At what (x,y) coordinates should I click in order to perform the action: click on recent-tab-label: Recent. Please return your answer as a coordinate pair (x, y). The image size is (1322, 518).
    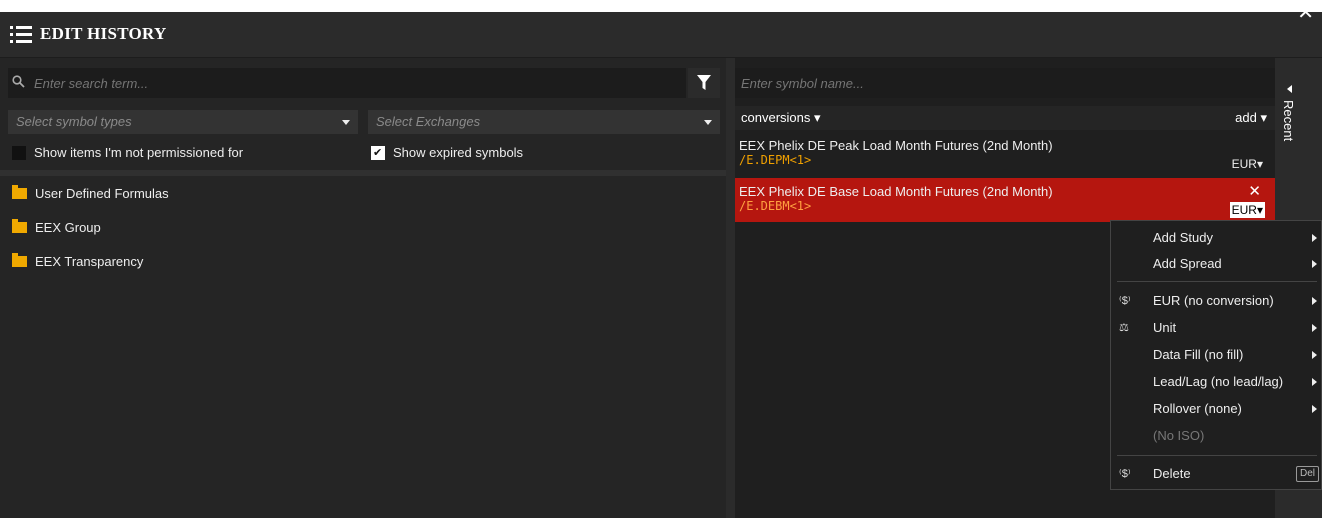
    Looking at the image, I should click on (1288, 121).